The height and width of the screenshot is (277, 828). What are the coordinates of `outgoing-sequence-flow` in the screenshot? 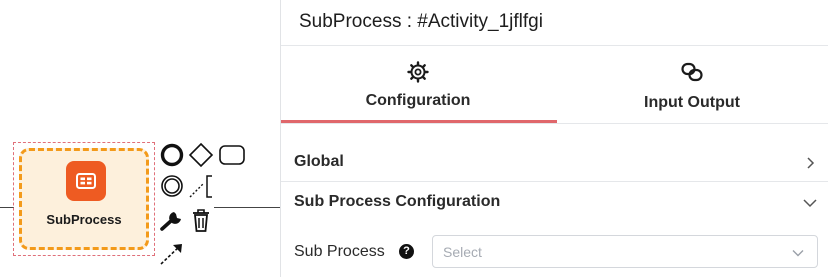 It's located at (247, 207).